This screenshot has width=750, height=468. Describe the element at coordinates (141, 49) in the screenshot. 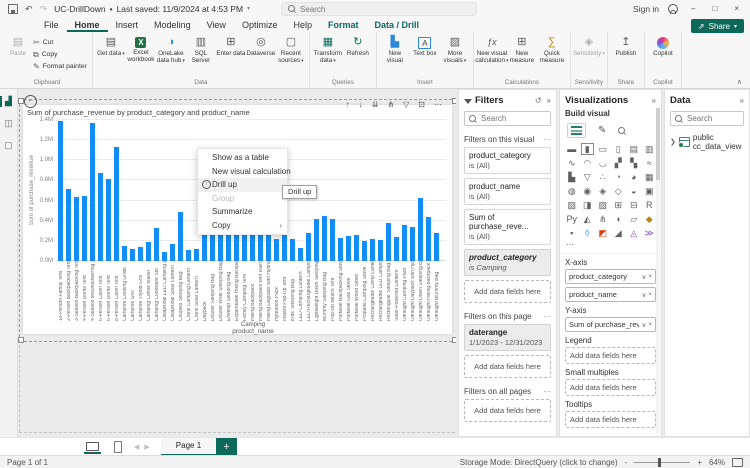

I see `excel-workbook-button: X Excel workbook` at that location.